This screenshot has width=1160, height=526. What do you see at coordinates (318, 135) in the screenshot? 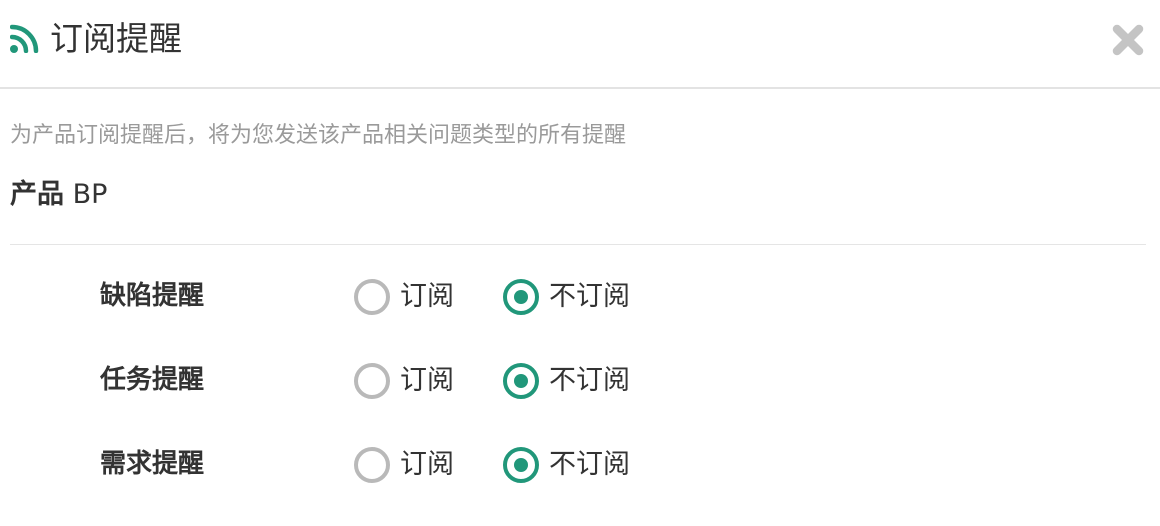
I see `dialog-description: 为产品订阅提醒后，将为您发送该产品相关问题类型的所有提醒` at bounding box center [318, 135].